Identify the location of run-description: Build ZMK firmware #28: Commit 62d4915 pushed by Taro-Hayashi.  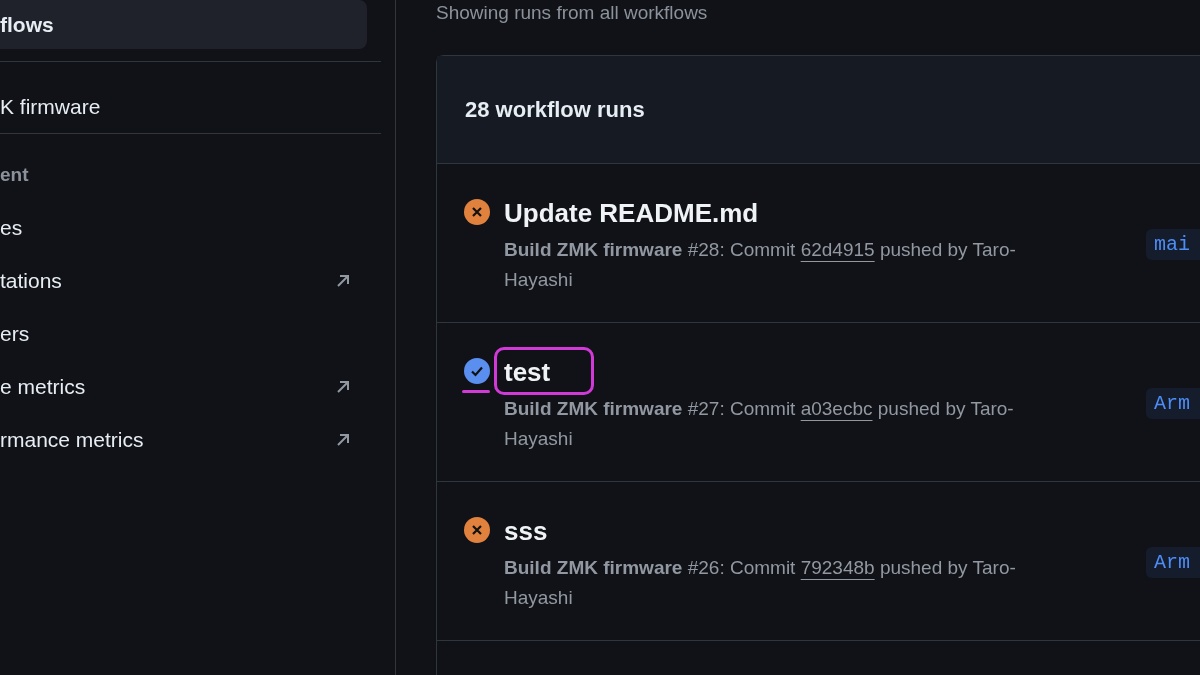
(760, 265).